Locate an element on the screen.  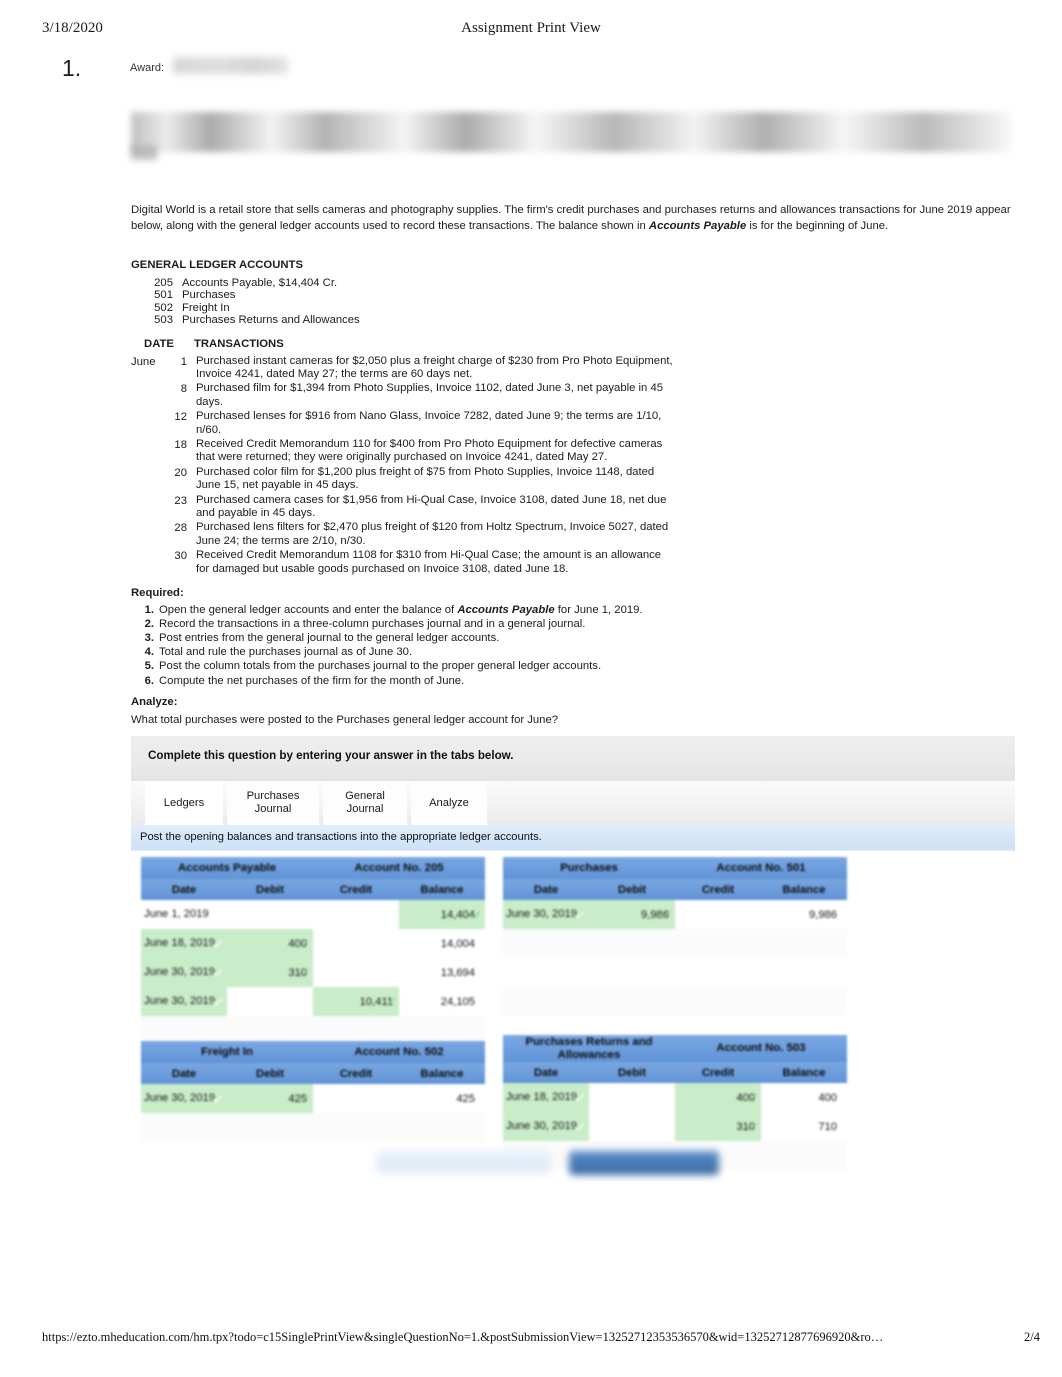
ledger-cell-date: June 1, 2019 is located at coordinates (184, 914).